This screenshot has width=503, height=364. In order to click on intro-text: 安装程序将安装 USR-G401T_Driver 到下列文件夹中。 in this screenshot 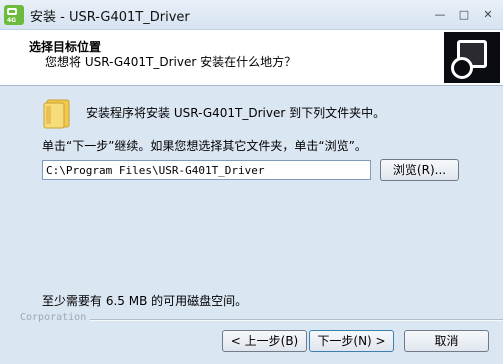, I will do `click(236, 113)`.